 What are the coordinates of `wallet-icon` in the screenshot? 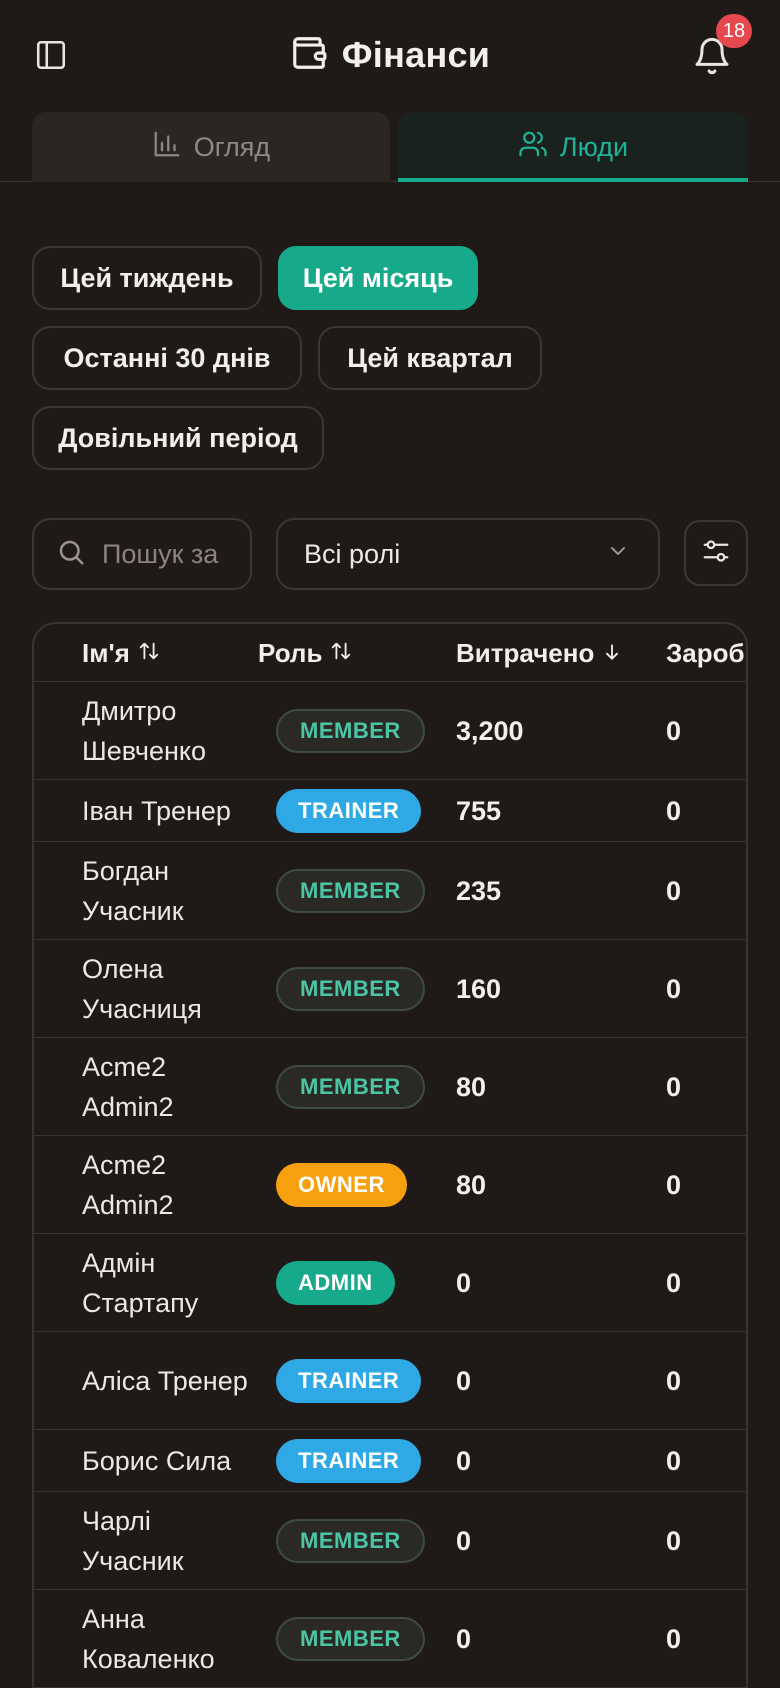 It's located at (309, 55).